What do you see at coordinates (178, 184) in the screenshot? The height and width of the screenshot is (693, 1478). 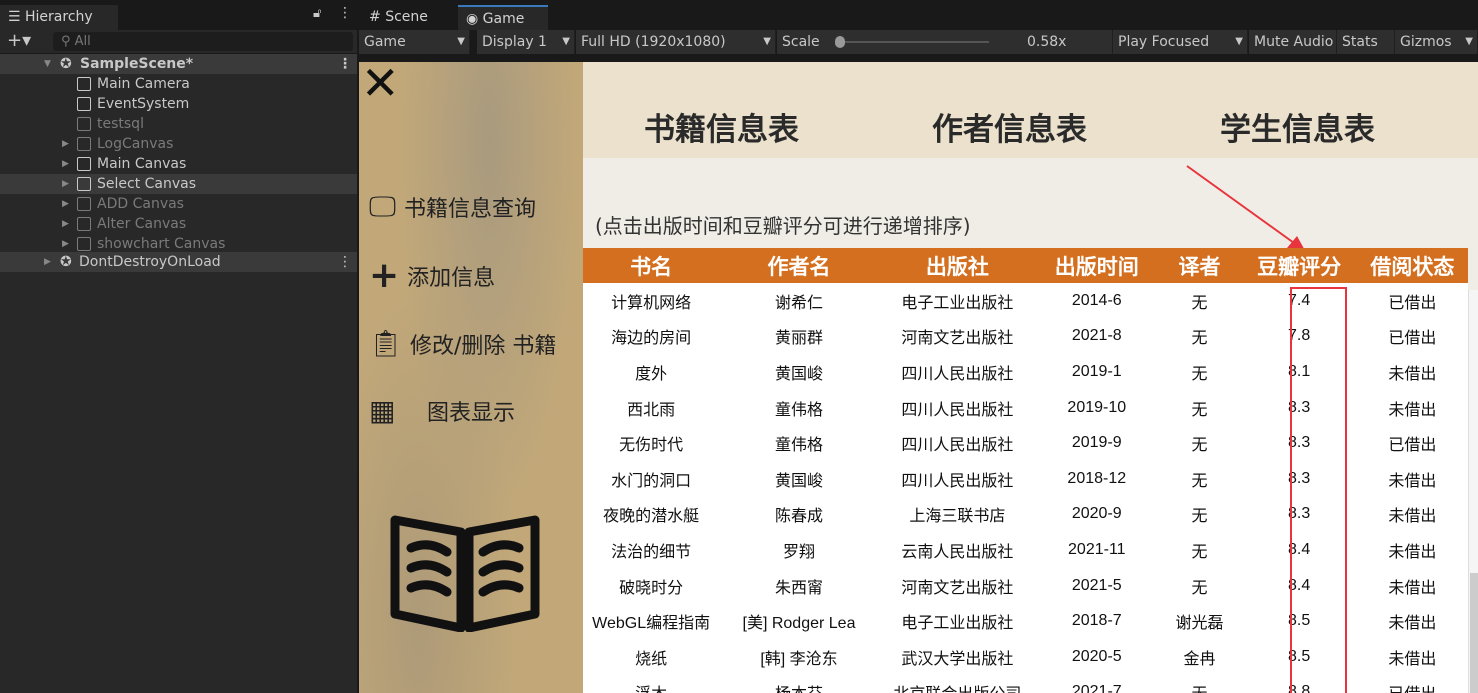 I see `hierarchy-item: ▶ Select Canvas` at bounding box center [178, 184].